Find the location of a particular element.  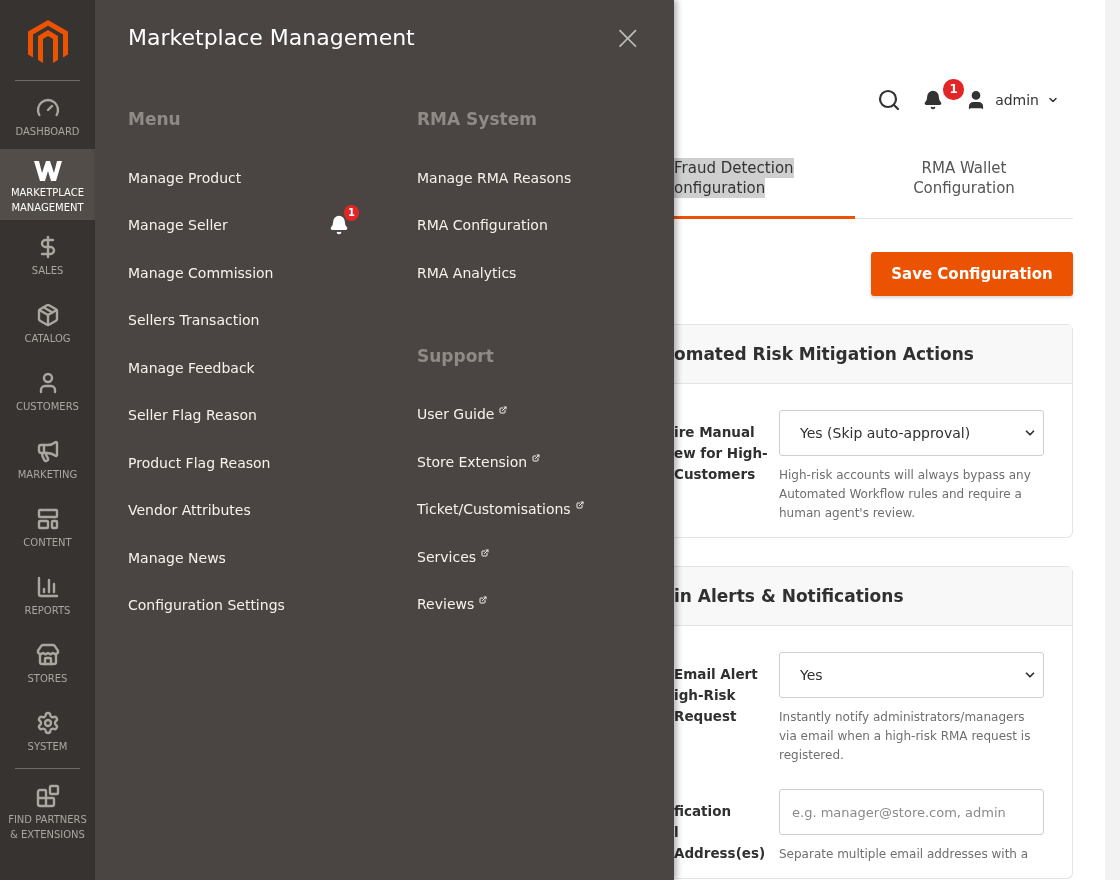

search-button is located at coordinates (889, 100).